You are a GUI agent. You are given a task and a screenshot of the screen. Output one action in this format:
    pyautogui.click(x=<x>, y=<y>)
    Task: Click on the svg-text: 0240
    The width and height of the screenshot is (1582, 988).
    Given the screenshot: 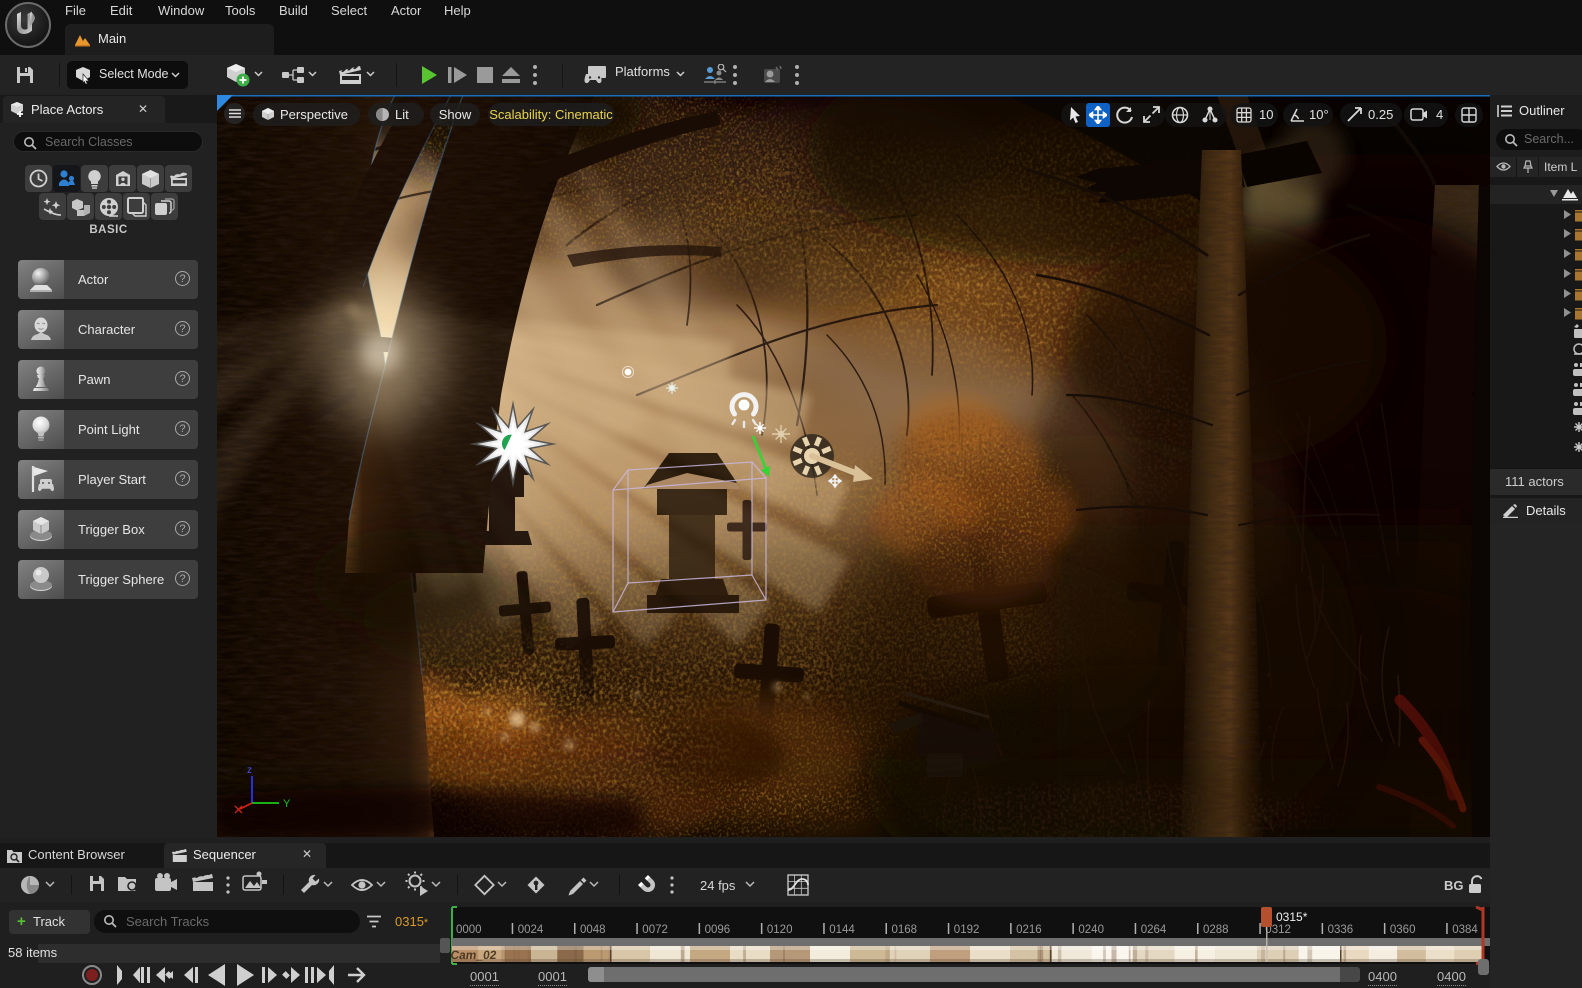 What is the action you would take?
    pyautogui.click(x=1091, y=930)
    